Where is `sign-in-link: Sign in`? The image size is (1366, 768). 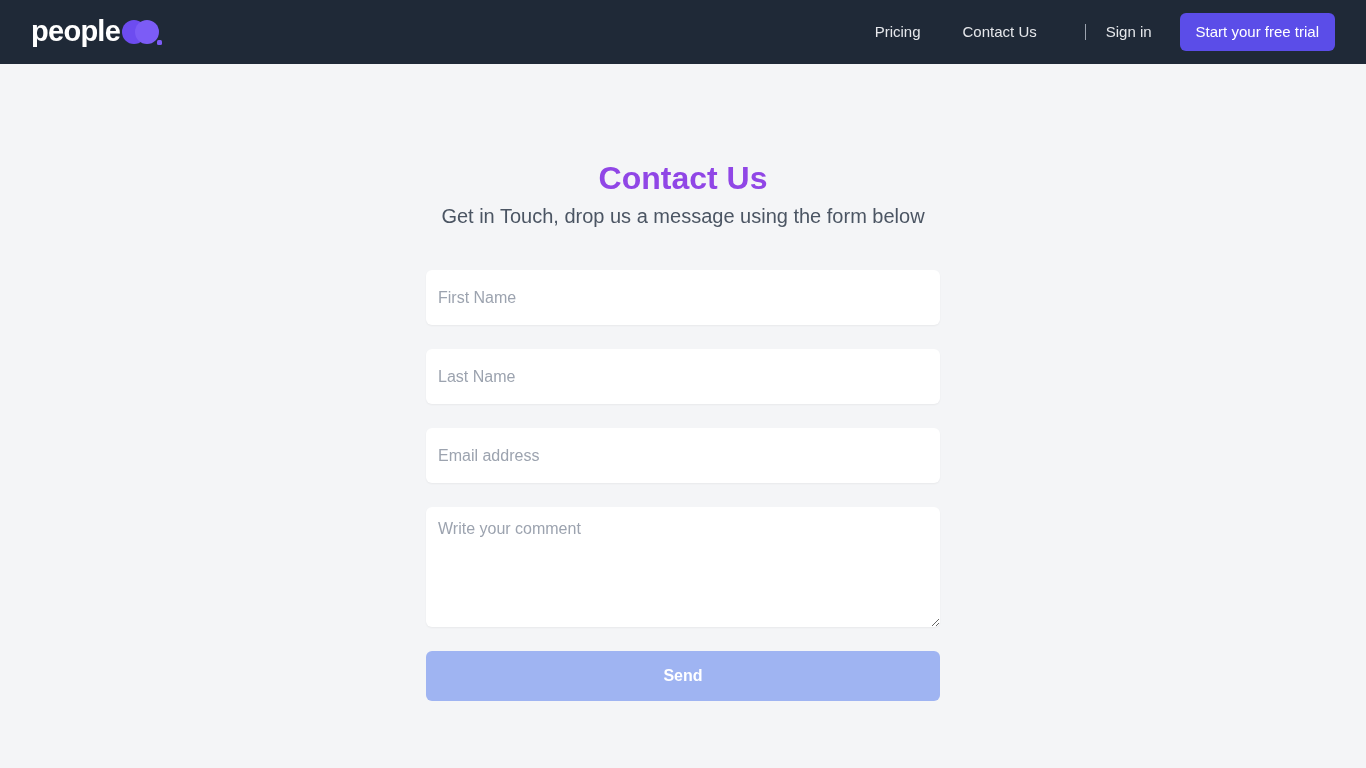
sign-in-link: Sign in is located at coordinates (1128, 32).